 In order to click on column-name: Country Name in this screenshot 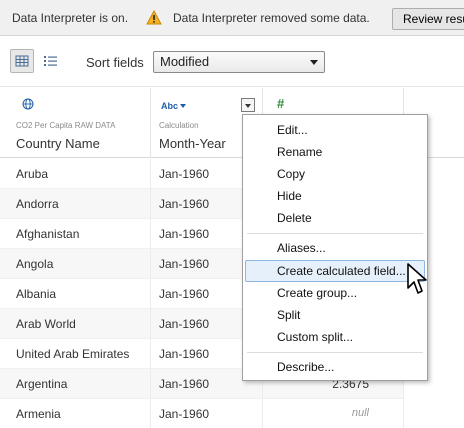, I will do `click(58, 143)`.